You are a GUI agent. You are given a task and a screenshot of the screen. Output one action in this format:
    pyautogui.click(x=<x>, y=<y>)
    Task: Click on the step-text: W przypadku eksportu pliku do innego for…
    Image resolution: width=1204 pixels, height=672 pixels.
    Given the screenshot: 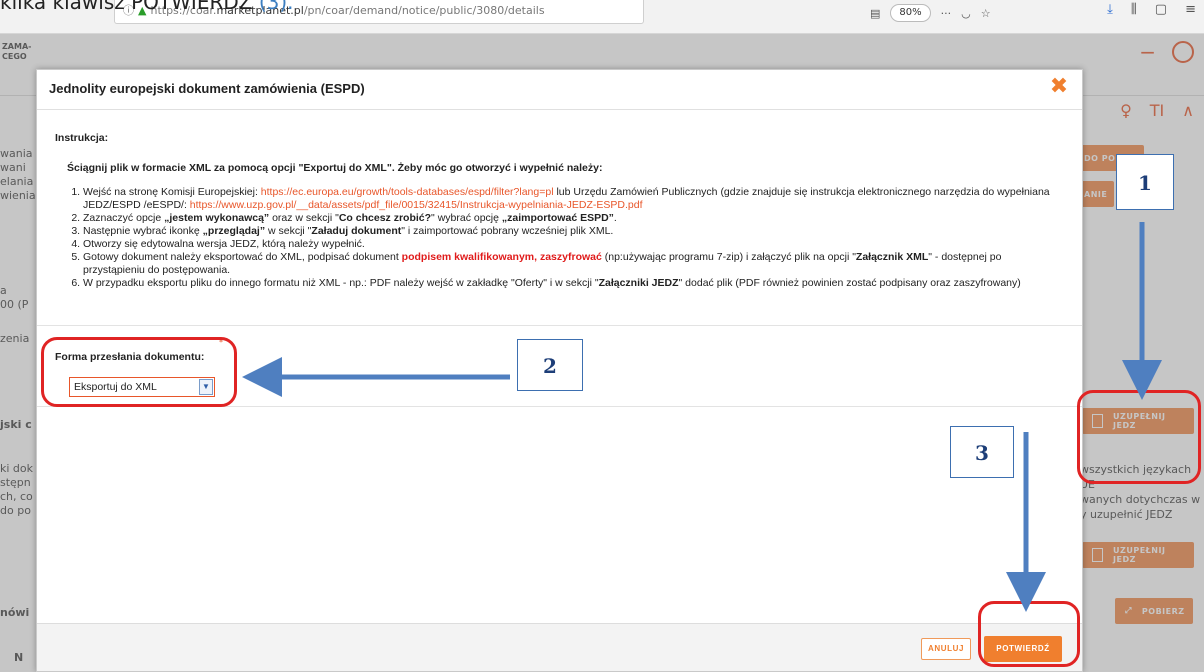 What is the action you would take?
    pyautogui.click(x=341, y=283)
    